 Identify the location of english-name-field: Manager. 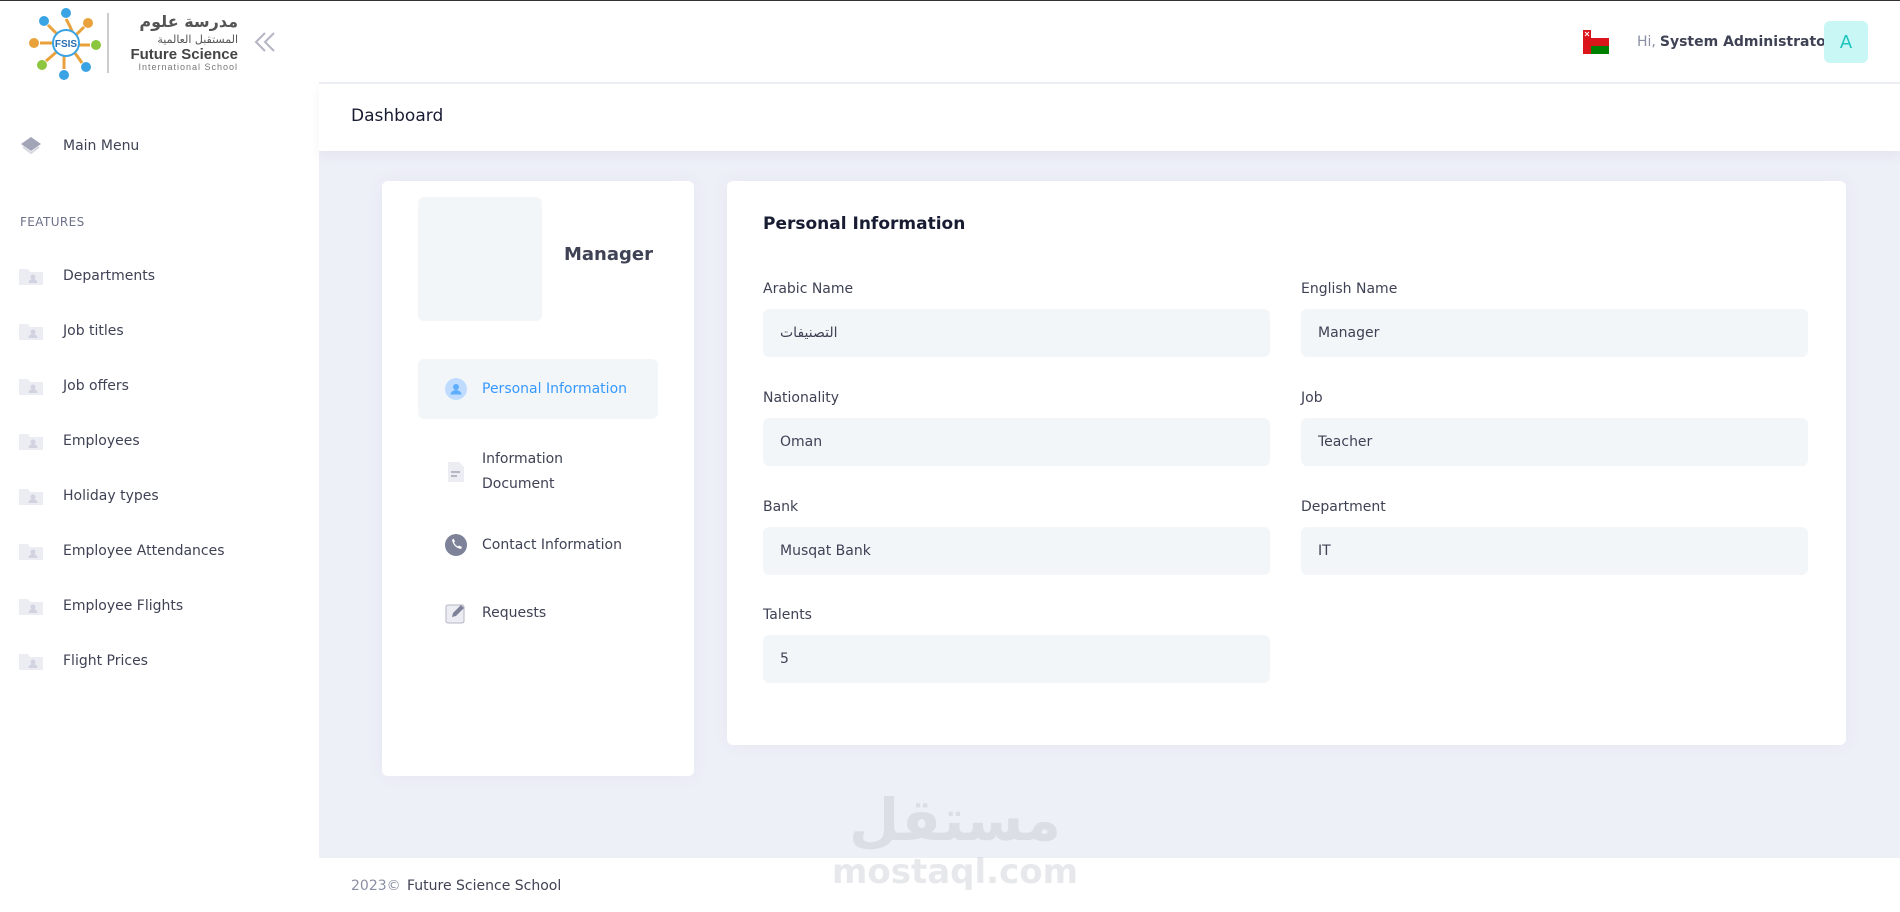
(1554, 333).